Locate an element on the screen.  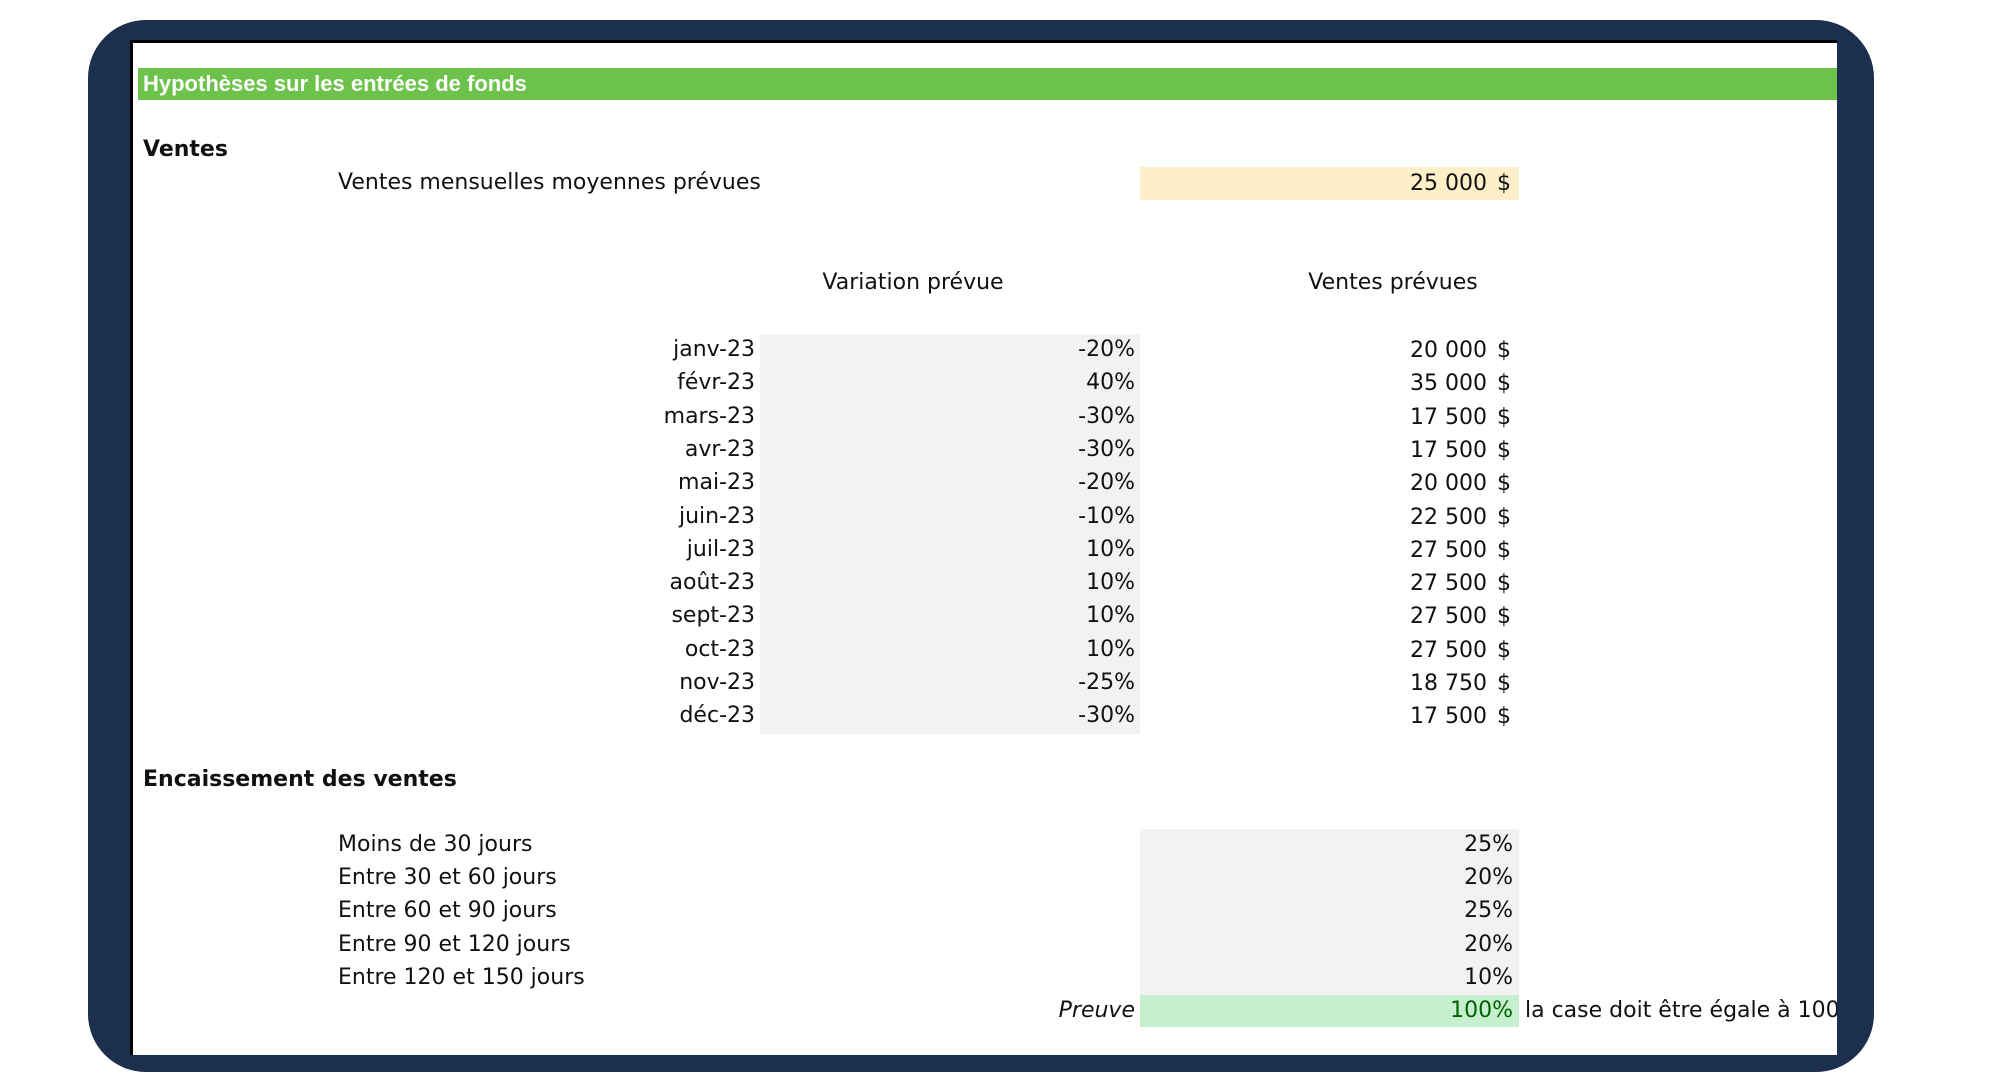
forecast-row: mars-23 -30% 17 500 $ is located at coordinates (833, 417).